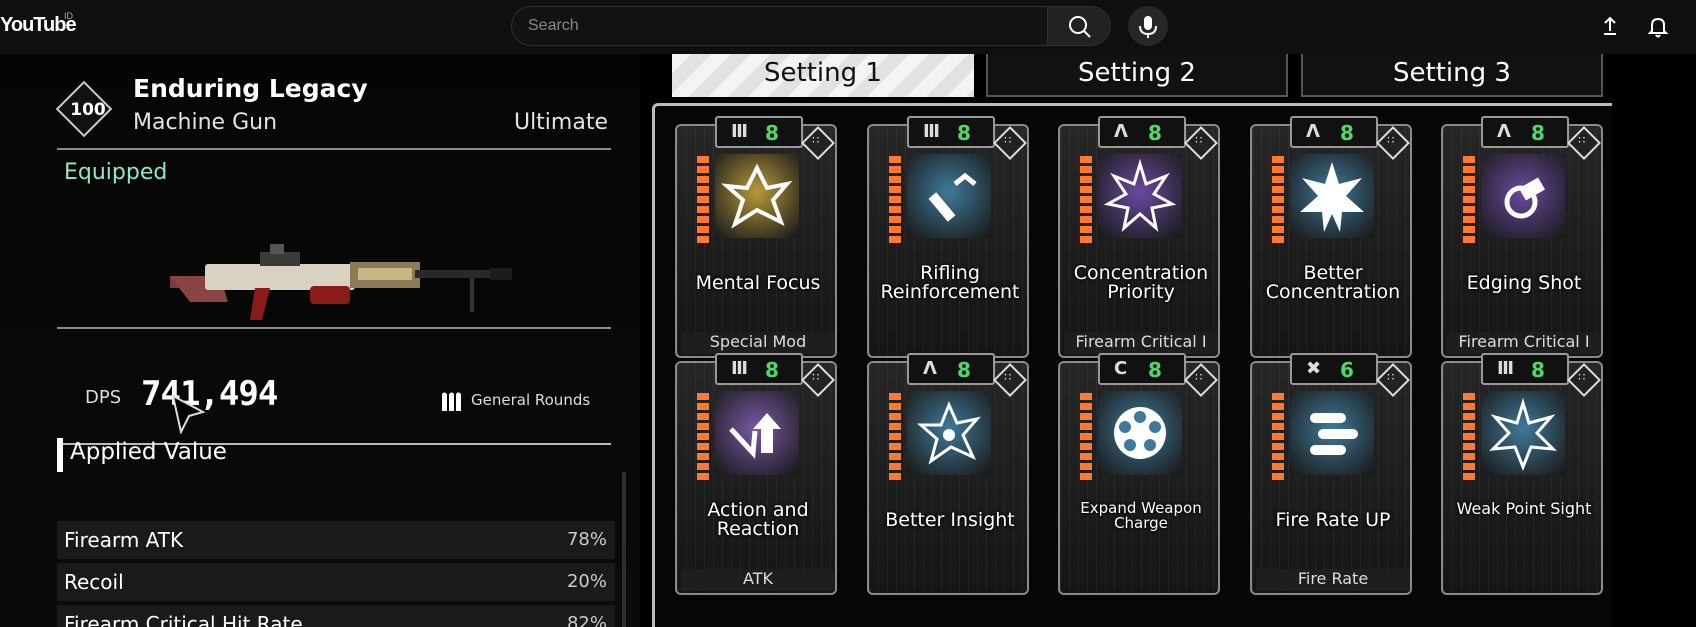  I want to click on mod-name: Edging Shot, so click(1524, 283).